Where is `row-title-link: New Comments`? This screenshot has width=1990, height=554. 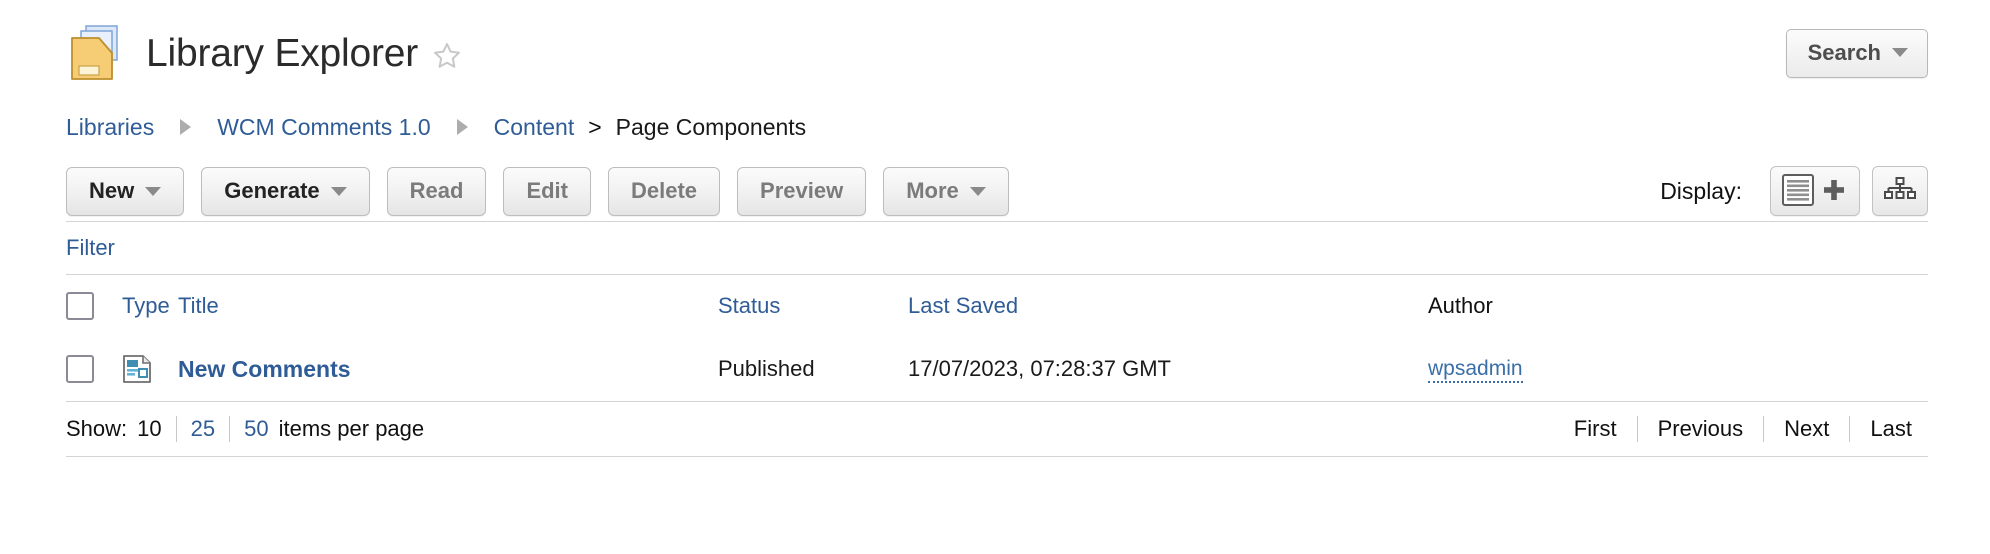
row-title-link: New Comments is located at coordinates (264, 369).